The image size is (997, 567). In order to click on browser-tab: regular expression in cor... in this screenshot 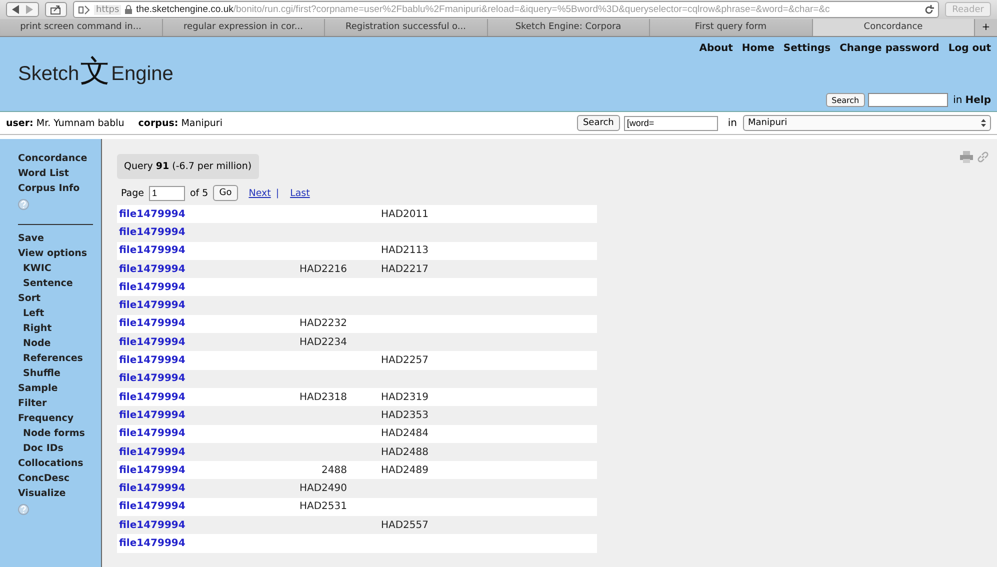, I will do `click(243, 27)`.